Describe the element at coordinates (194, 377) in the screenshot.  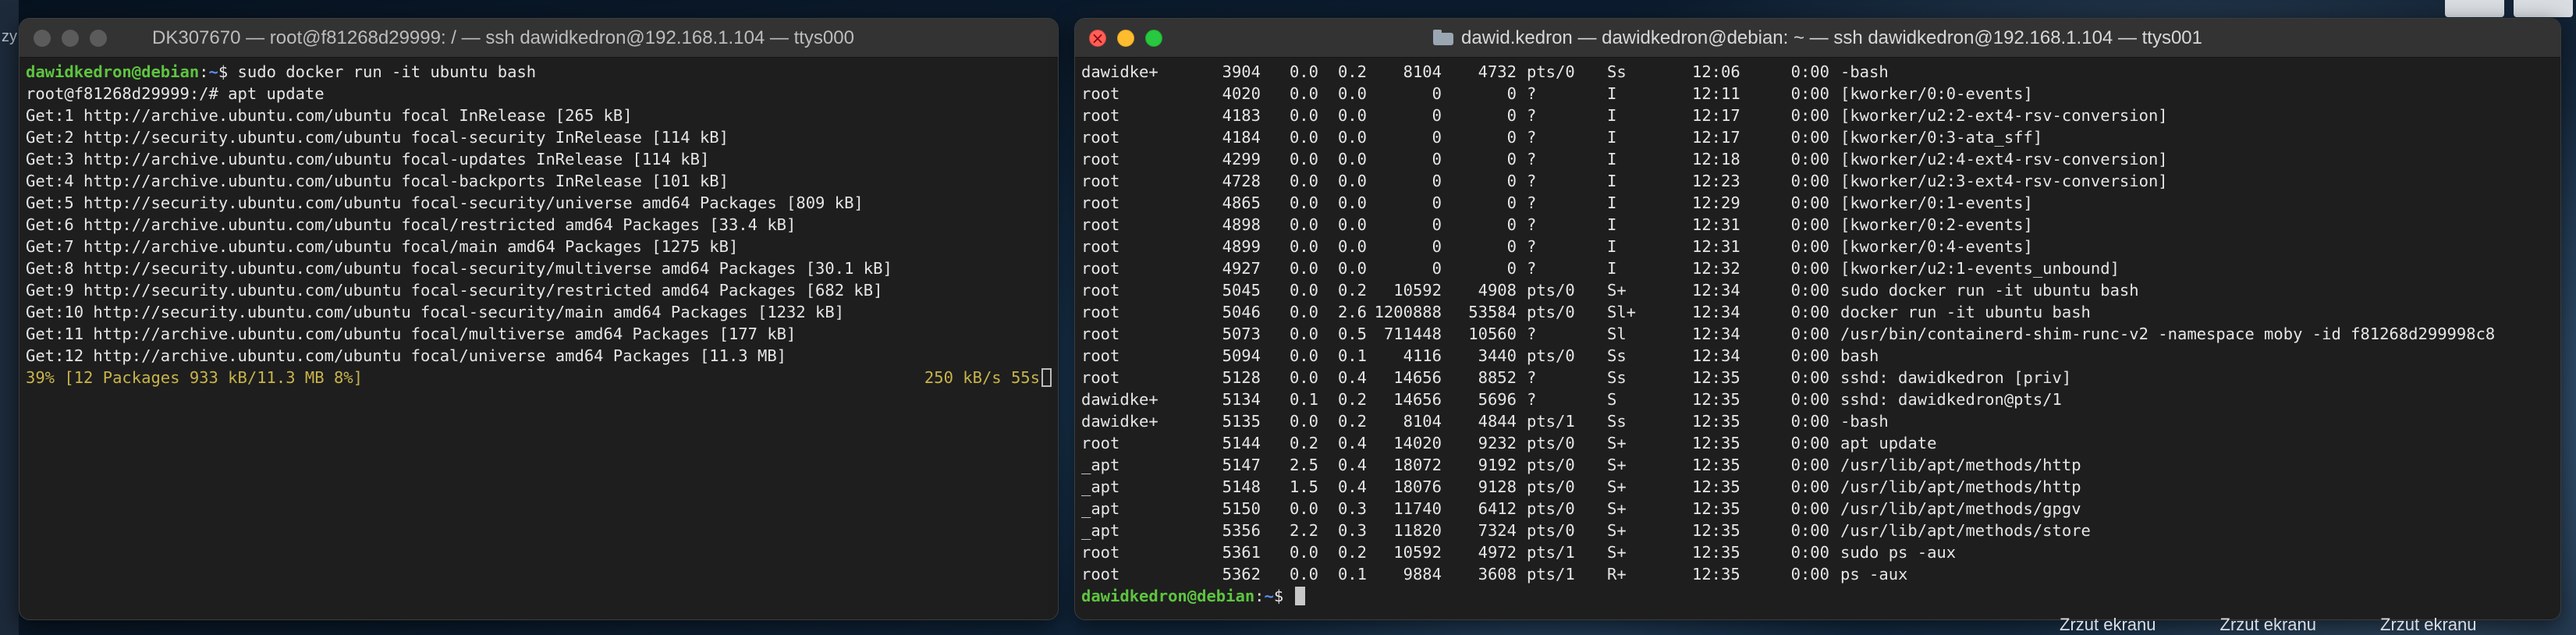
I see `progress-status: 39% [12 Packages 933 kB/11.3 MB 8%]` at that location.